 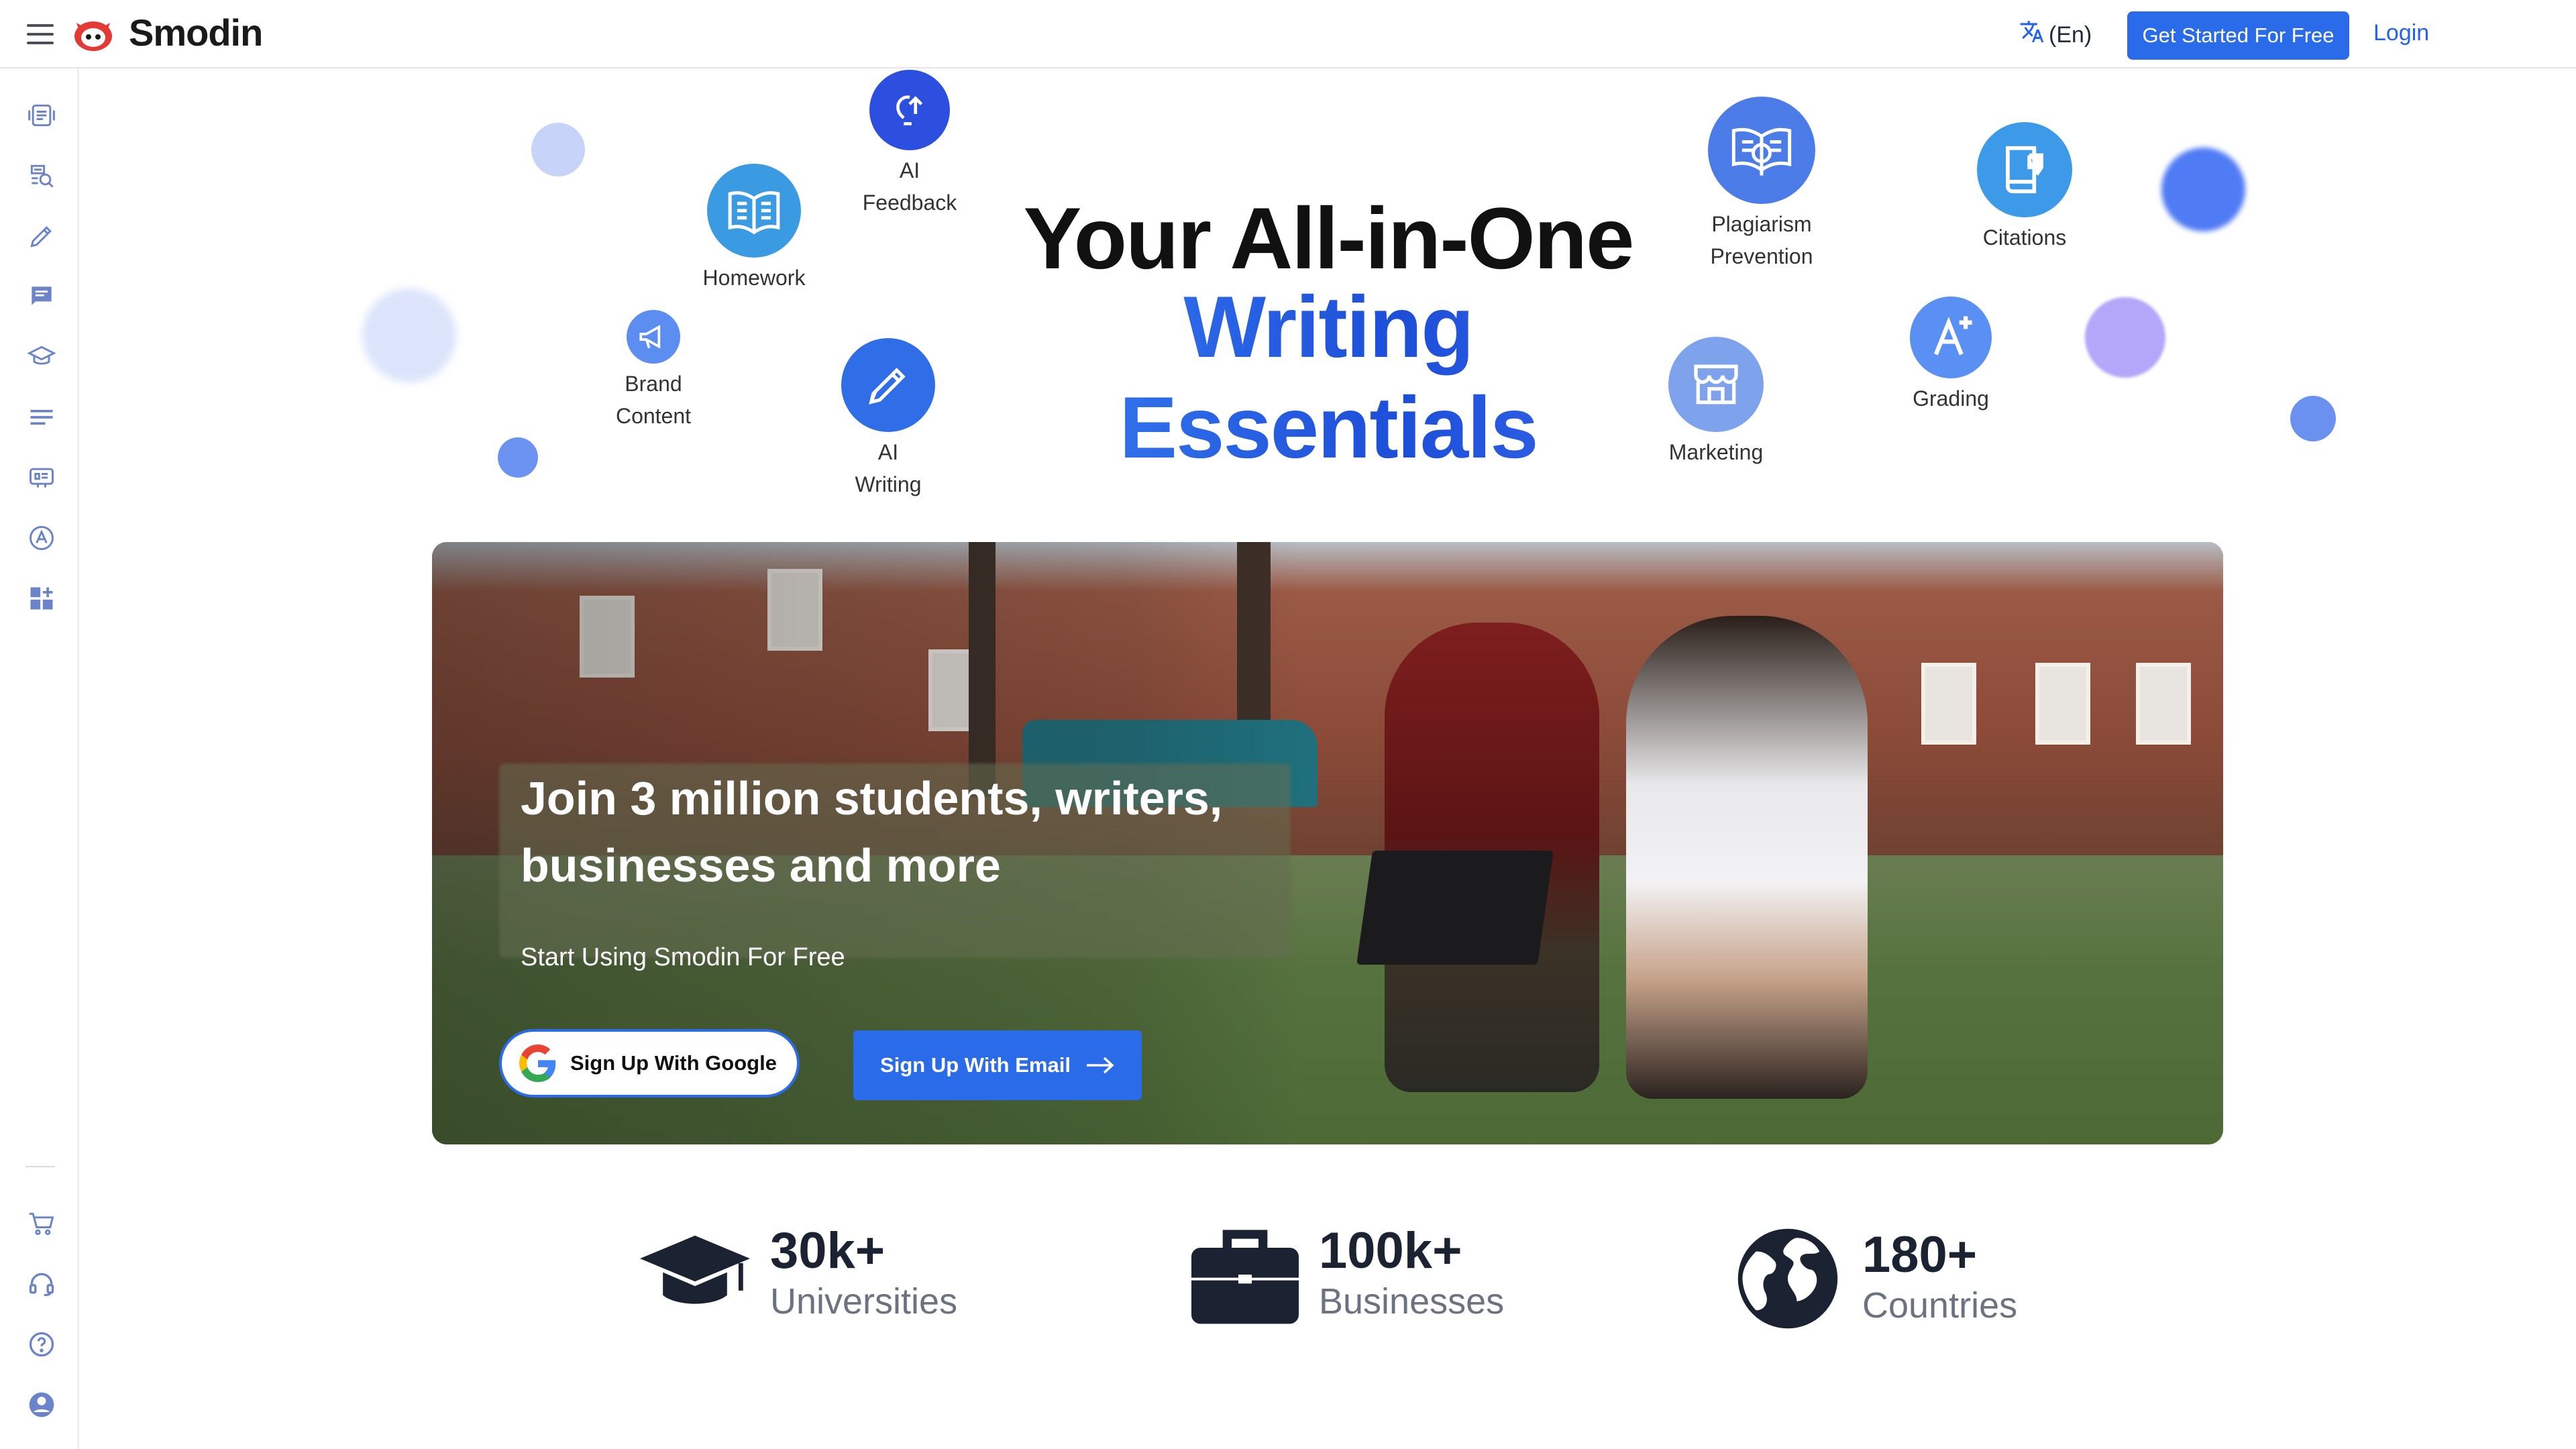 I want to click on top-bar: Smodin (En) Get Started For Free Login, so click(x=1288, y=34).